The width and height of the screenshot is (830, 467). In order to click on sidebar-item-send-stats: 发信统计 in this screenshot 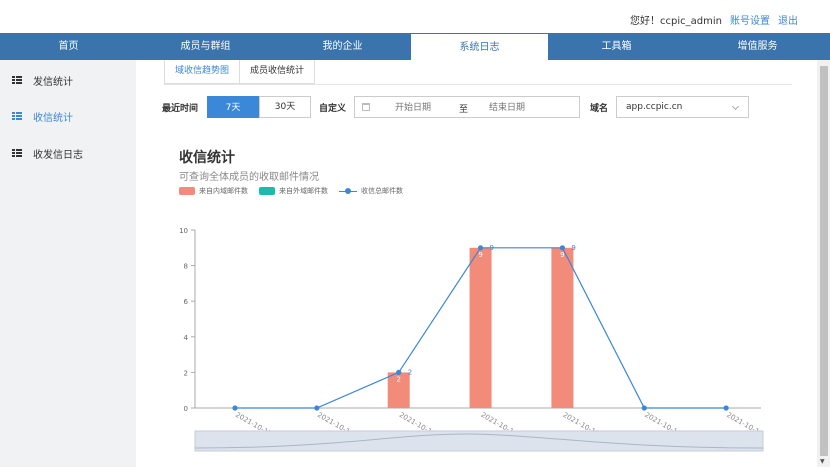, I will do `click(68, 80)`.